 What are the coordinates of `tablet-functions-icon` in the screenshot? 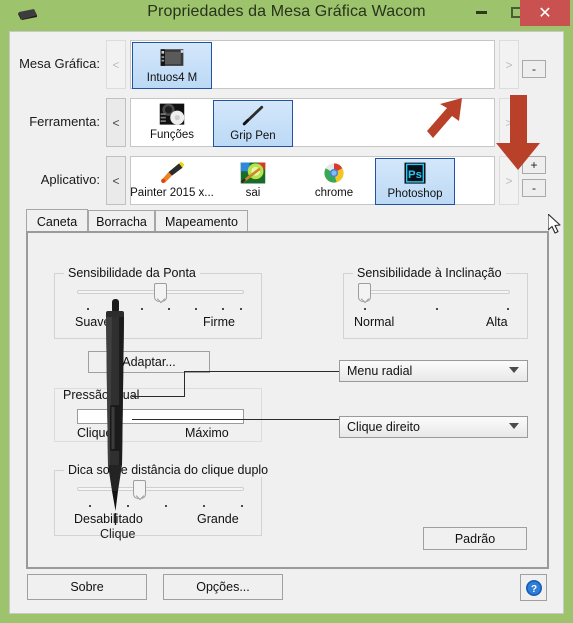 It's located at (172, 114).